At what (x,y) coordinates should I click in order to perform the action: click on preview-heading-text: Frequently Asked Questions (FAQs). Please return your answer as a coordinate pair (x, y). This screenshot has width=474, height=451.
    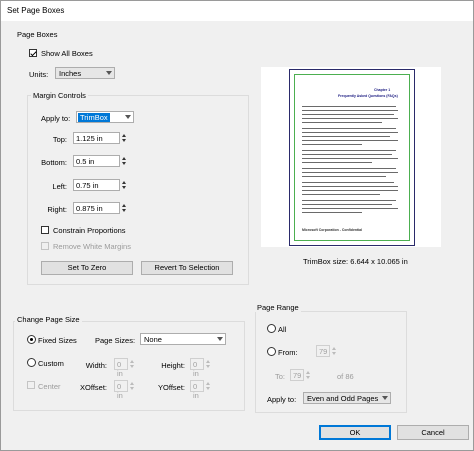
    Looking at the image, I should click on (368, 96).